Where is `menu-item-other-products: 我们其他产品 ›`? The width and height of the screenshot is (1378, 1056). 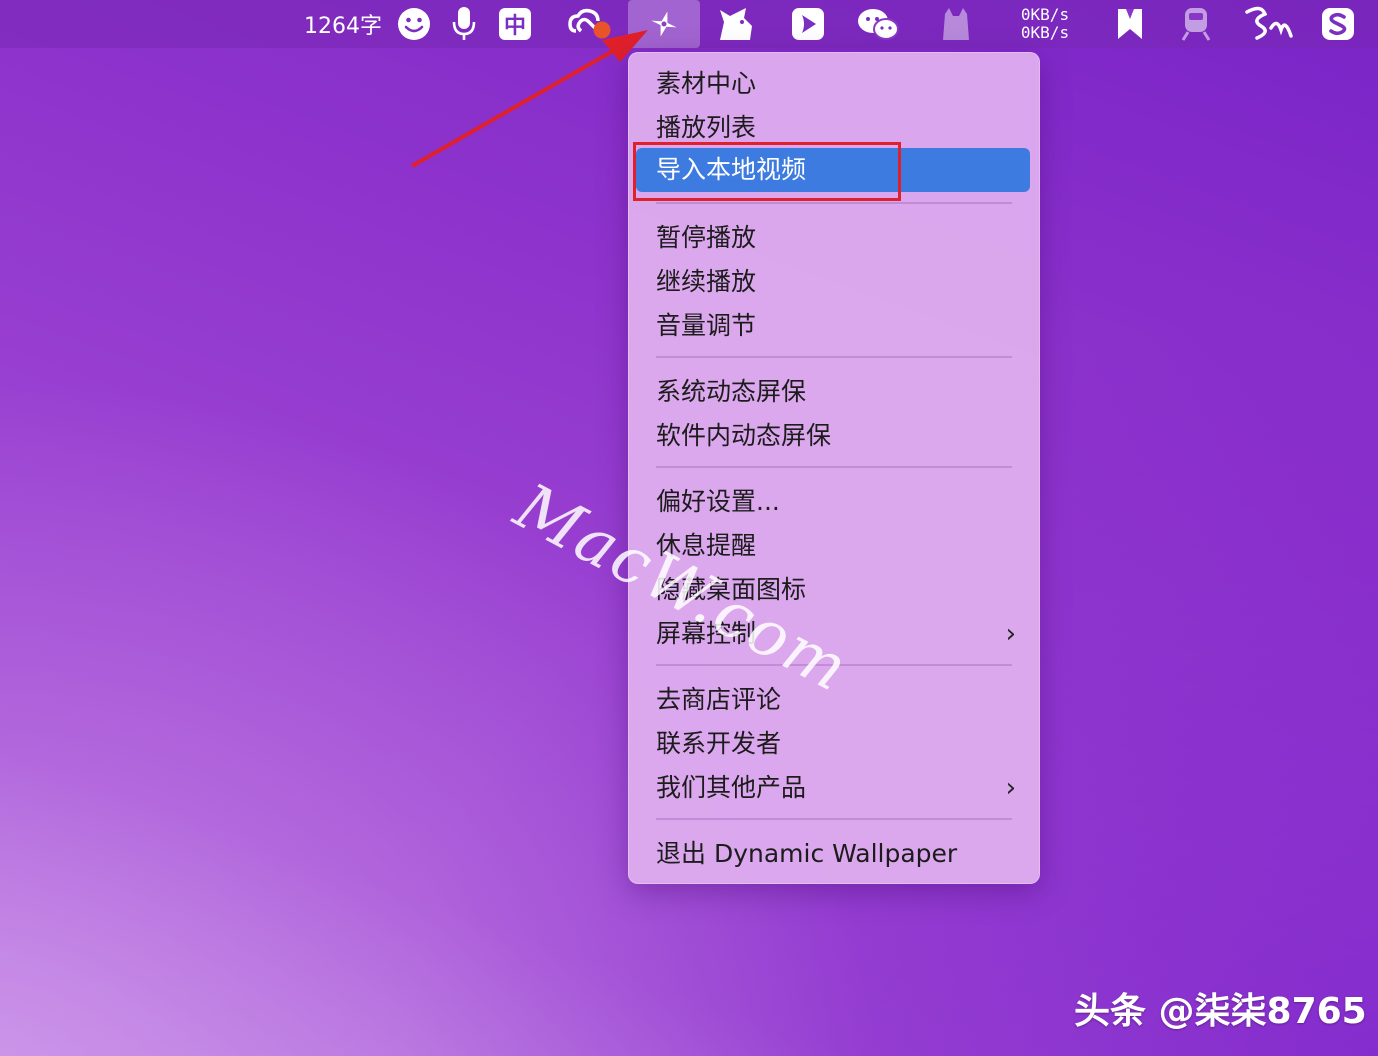
menu-item-other-products: 我们其他产品 › is located at coordinates (841, 788).